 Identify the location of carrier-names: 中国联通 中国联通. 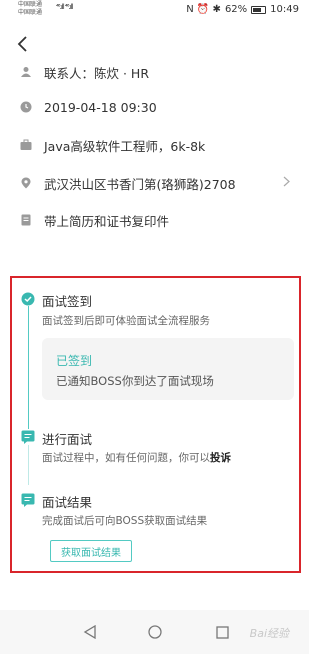
(30, 9).